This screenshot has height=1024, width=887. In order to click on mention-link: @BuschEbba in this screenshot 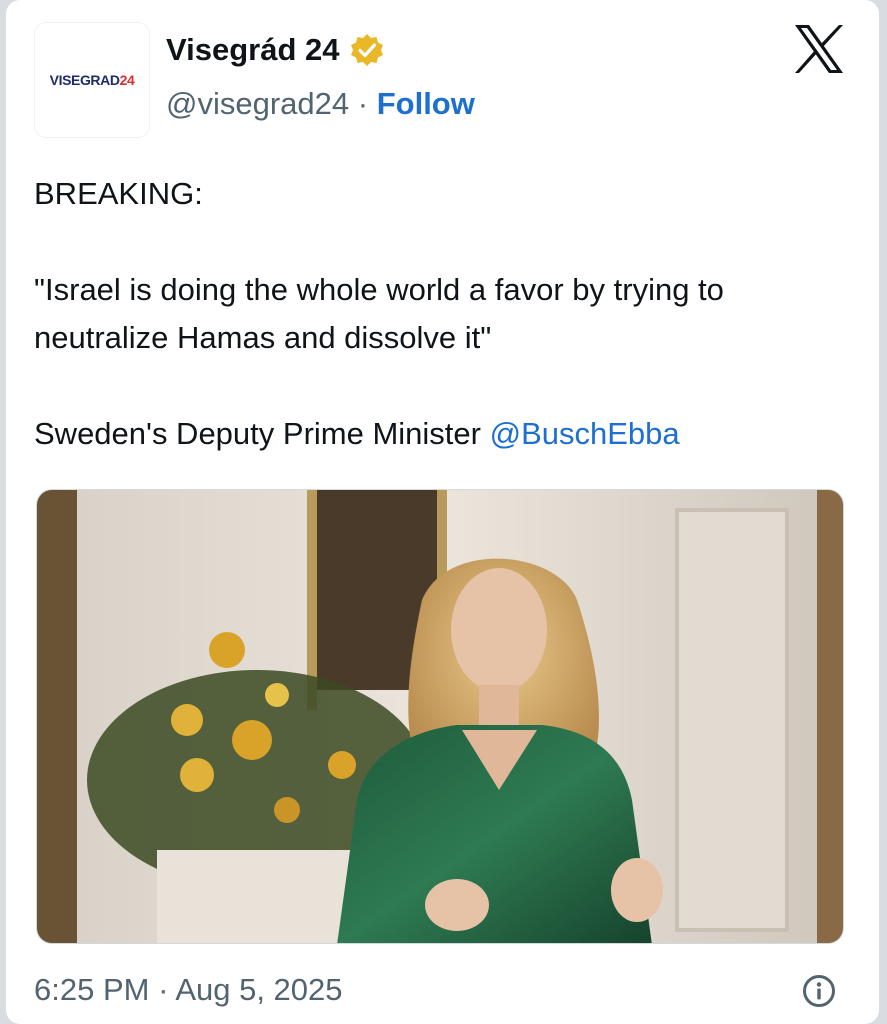, I will do `click(585, 433)`.